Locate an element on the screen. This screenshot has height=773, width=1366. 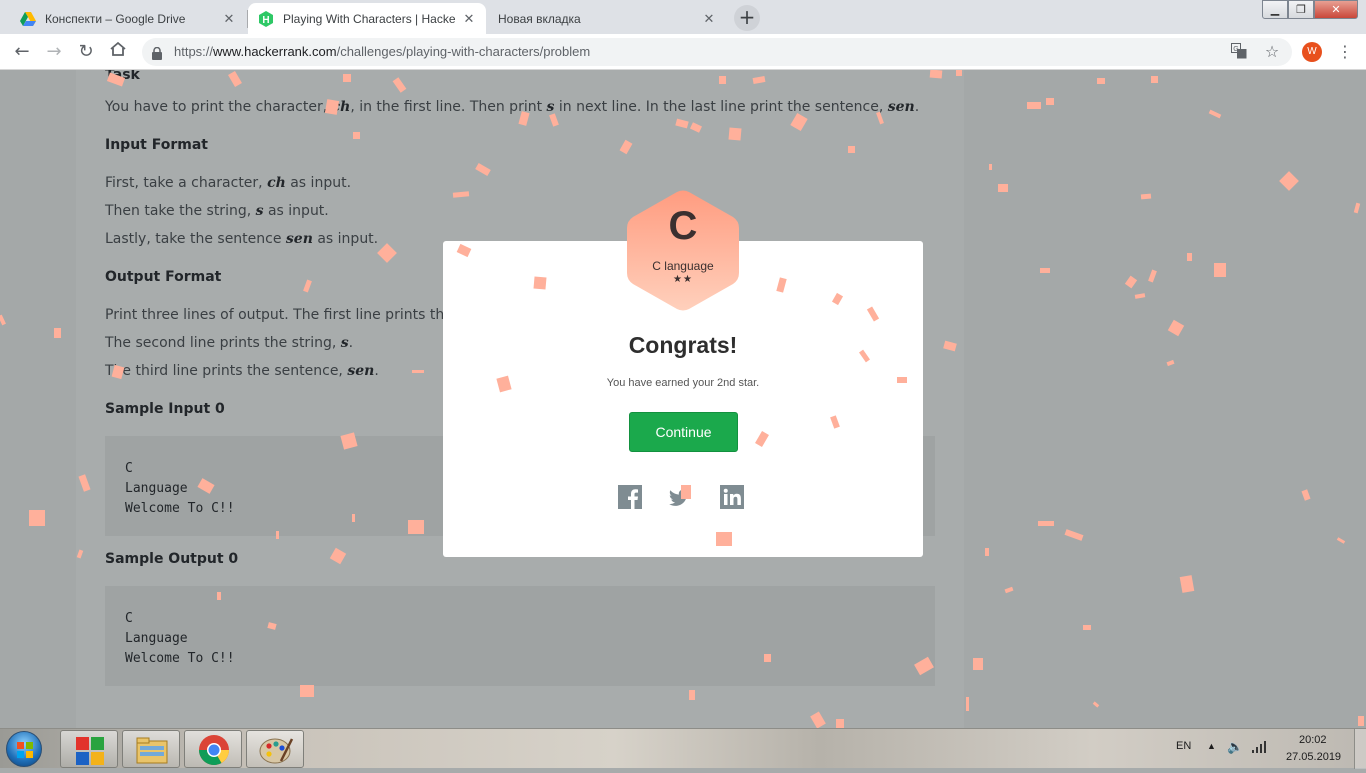
hackerrank-icon: H is located at coordinates (266, 18).